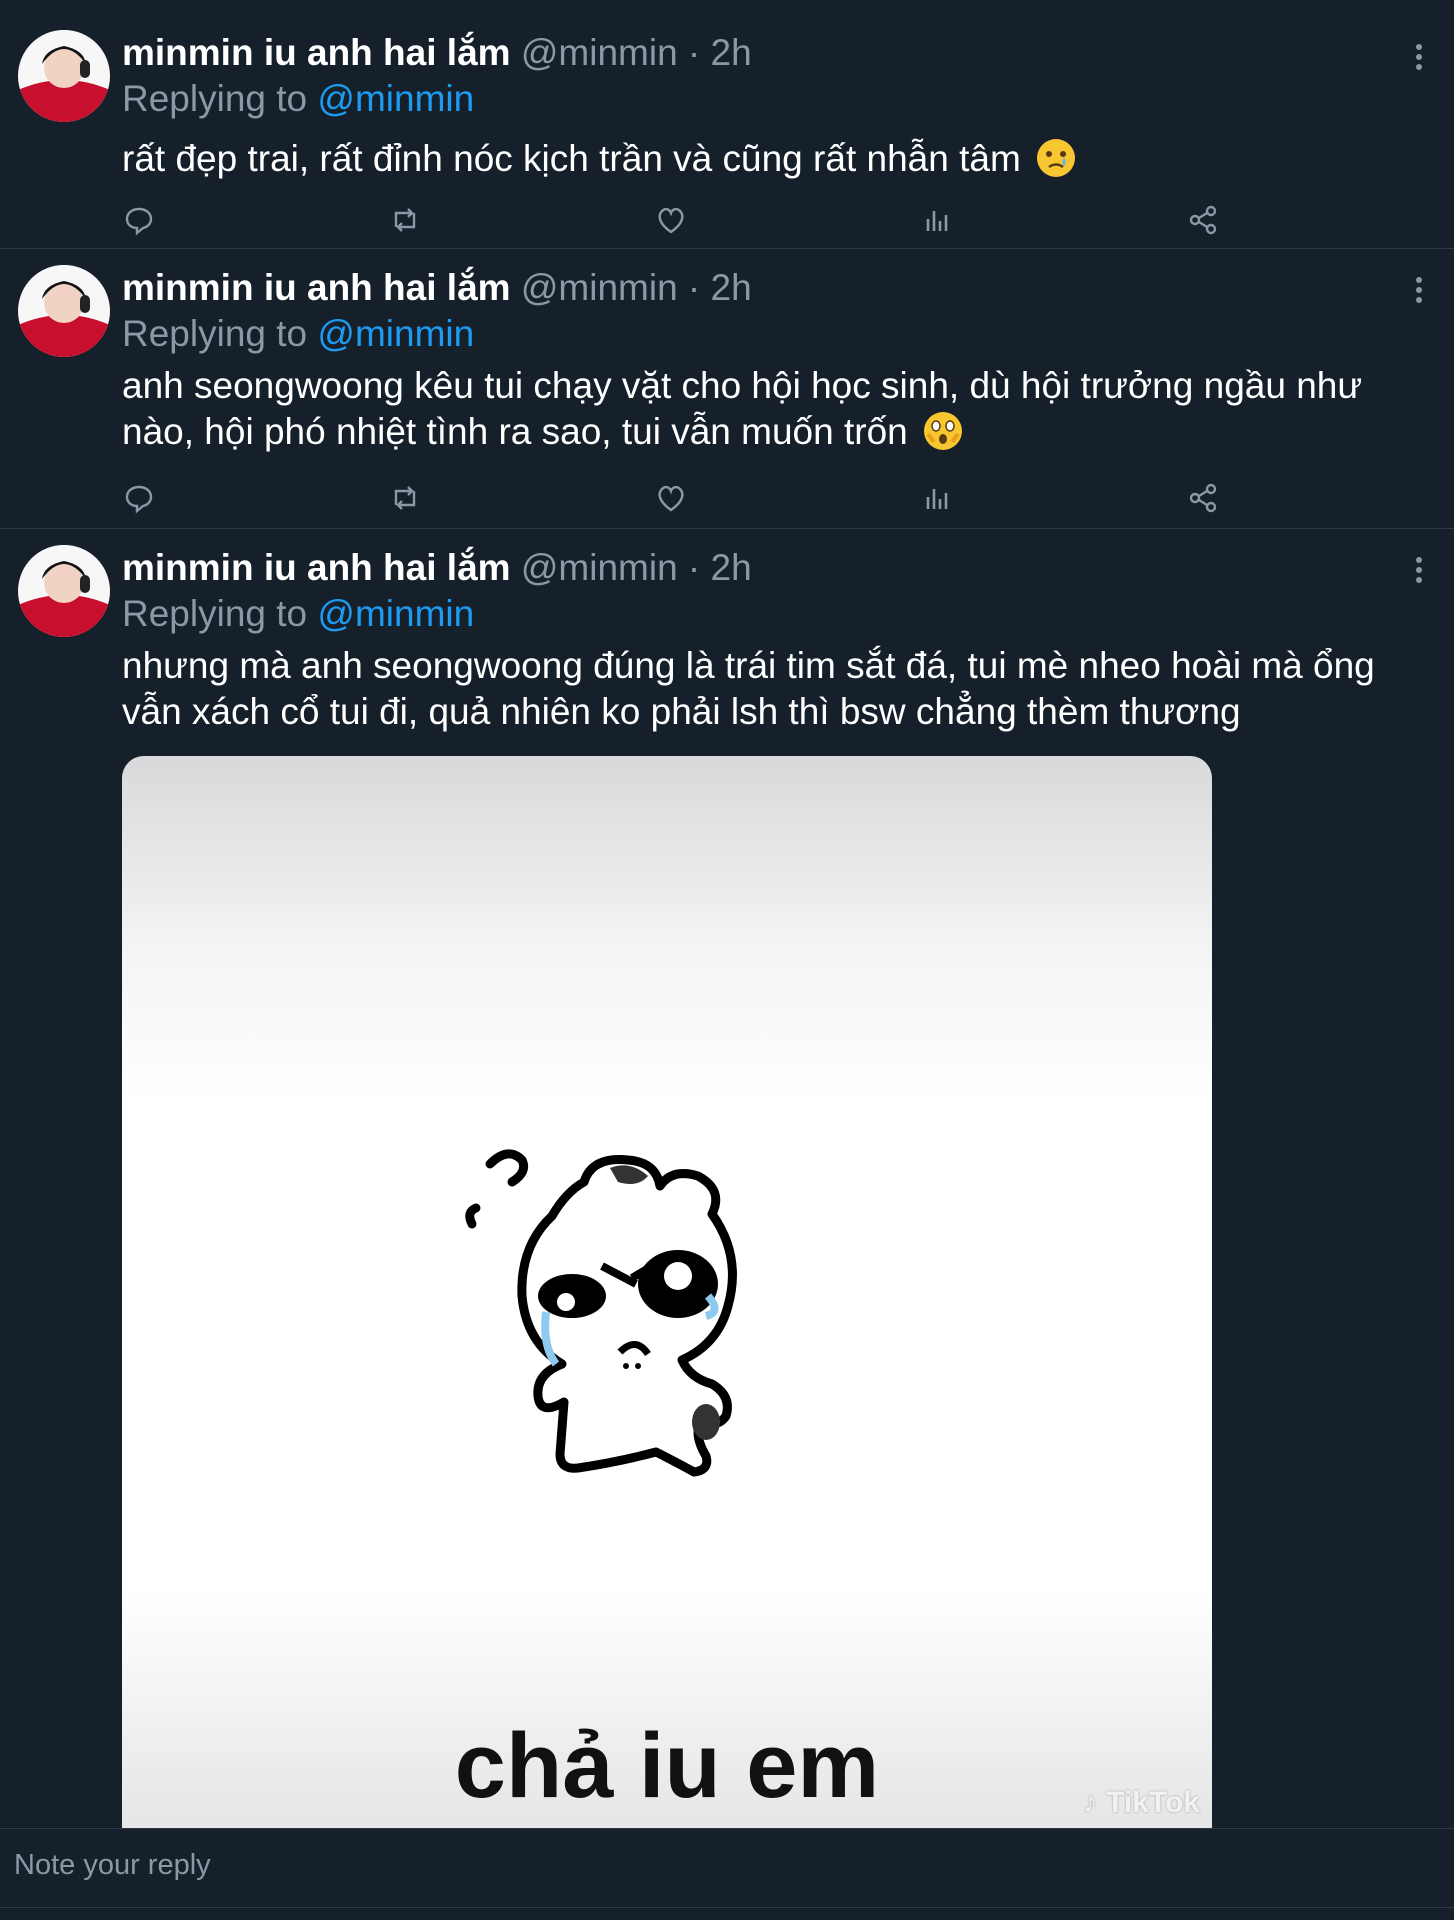 Image resolution: width=1454 pixels, height=1920 pixels. I want to click on crying-face-icon, so click(1056, 158).